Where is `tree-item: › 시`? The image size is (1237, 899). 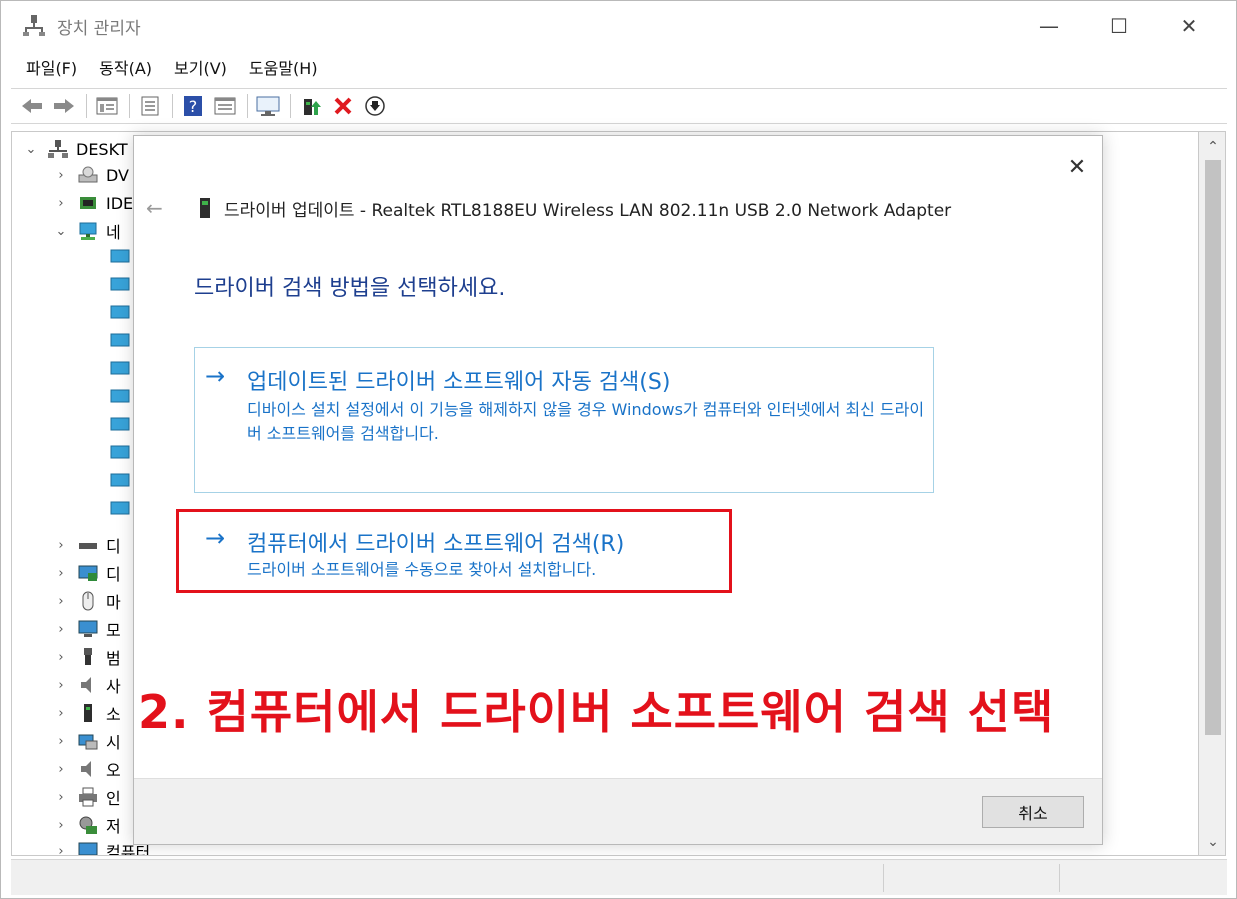 tree-item: › 시 is located at coordinates (87, 741).